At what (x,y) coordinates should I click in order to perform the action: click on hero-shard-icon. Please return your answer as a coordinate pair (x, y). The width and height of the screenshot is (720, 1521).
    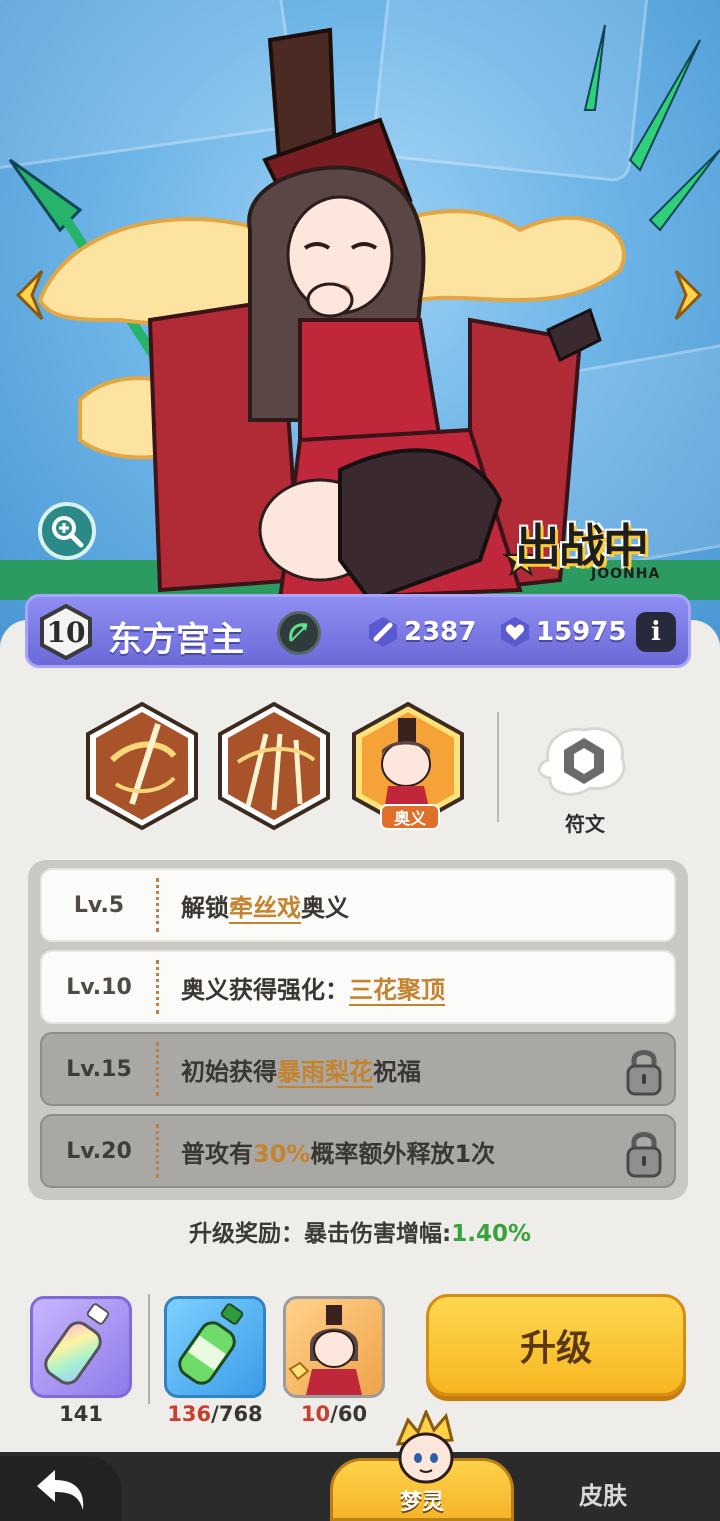
    Looking at the image, I should click on (325, 1350).